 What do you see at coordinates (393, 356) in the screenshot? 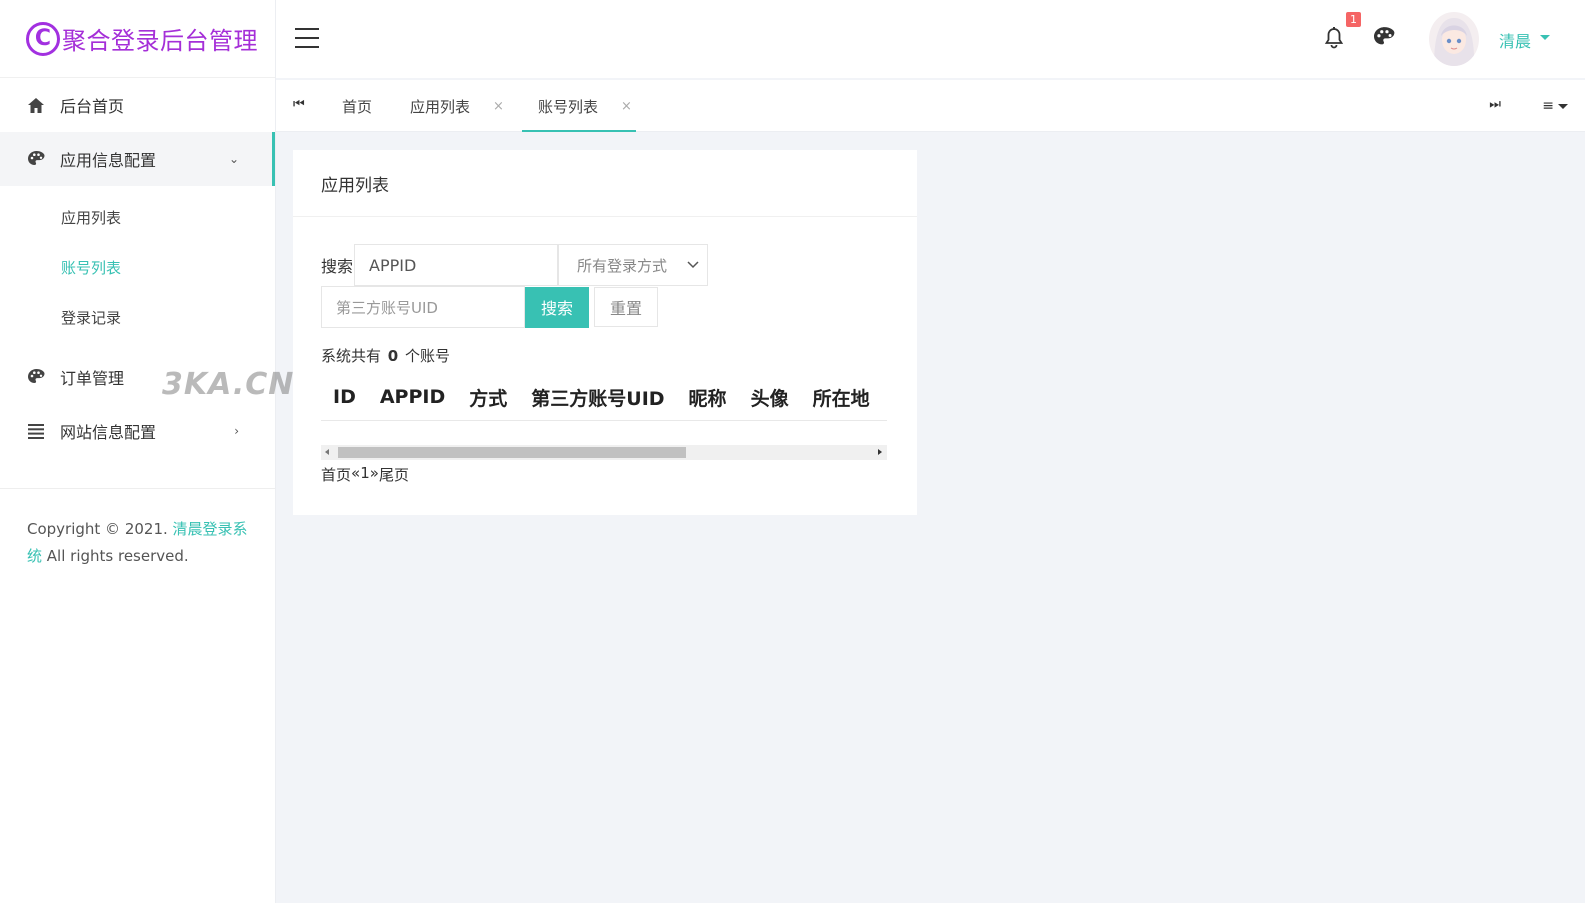
I see `count-value: 0` at bounding box center [393, 356].